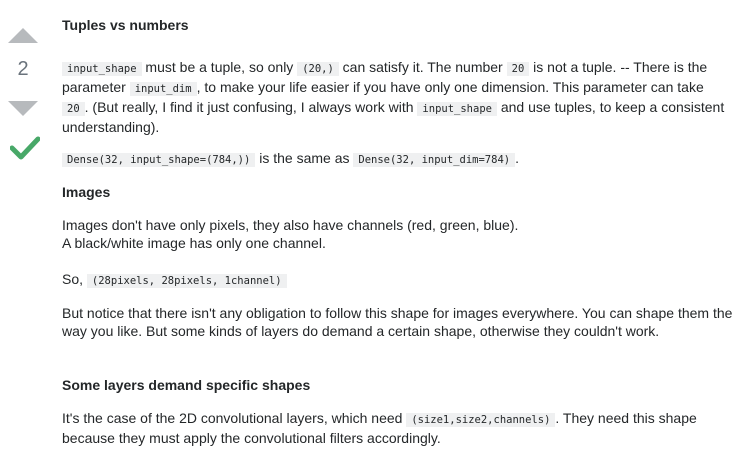 This screenshot has width=750, height=456. I want to click on vote-count: 2, so click(23, 69).